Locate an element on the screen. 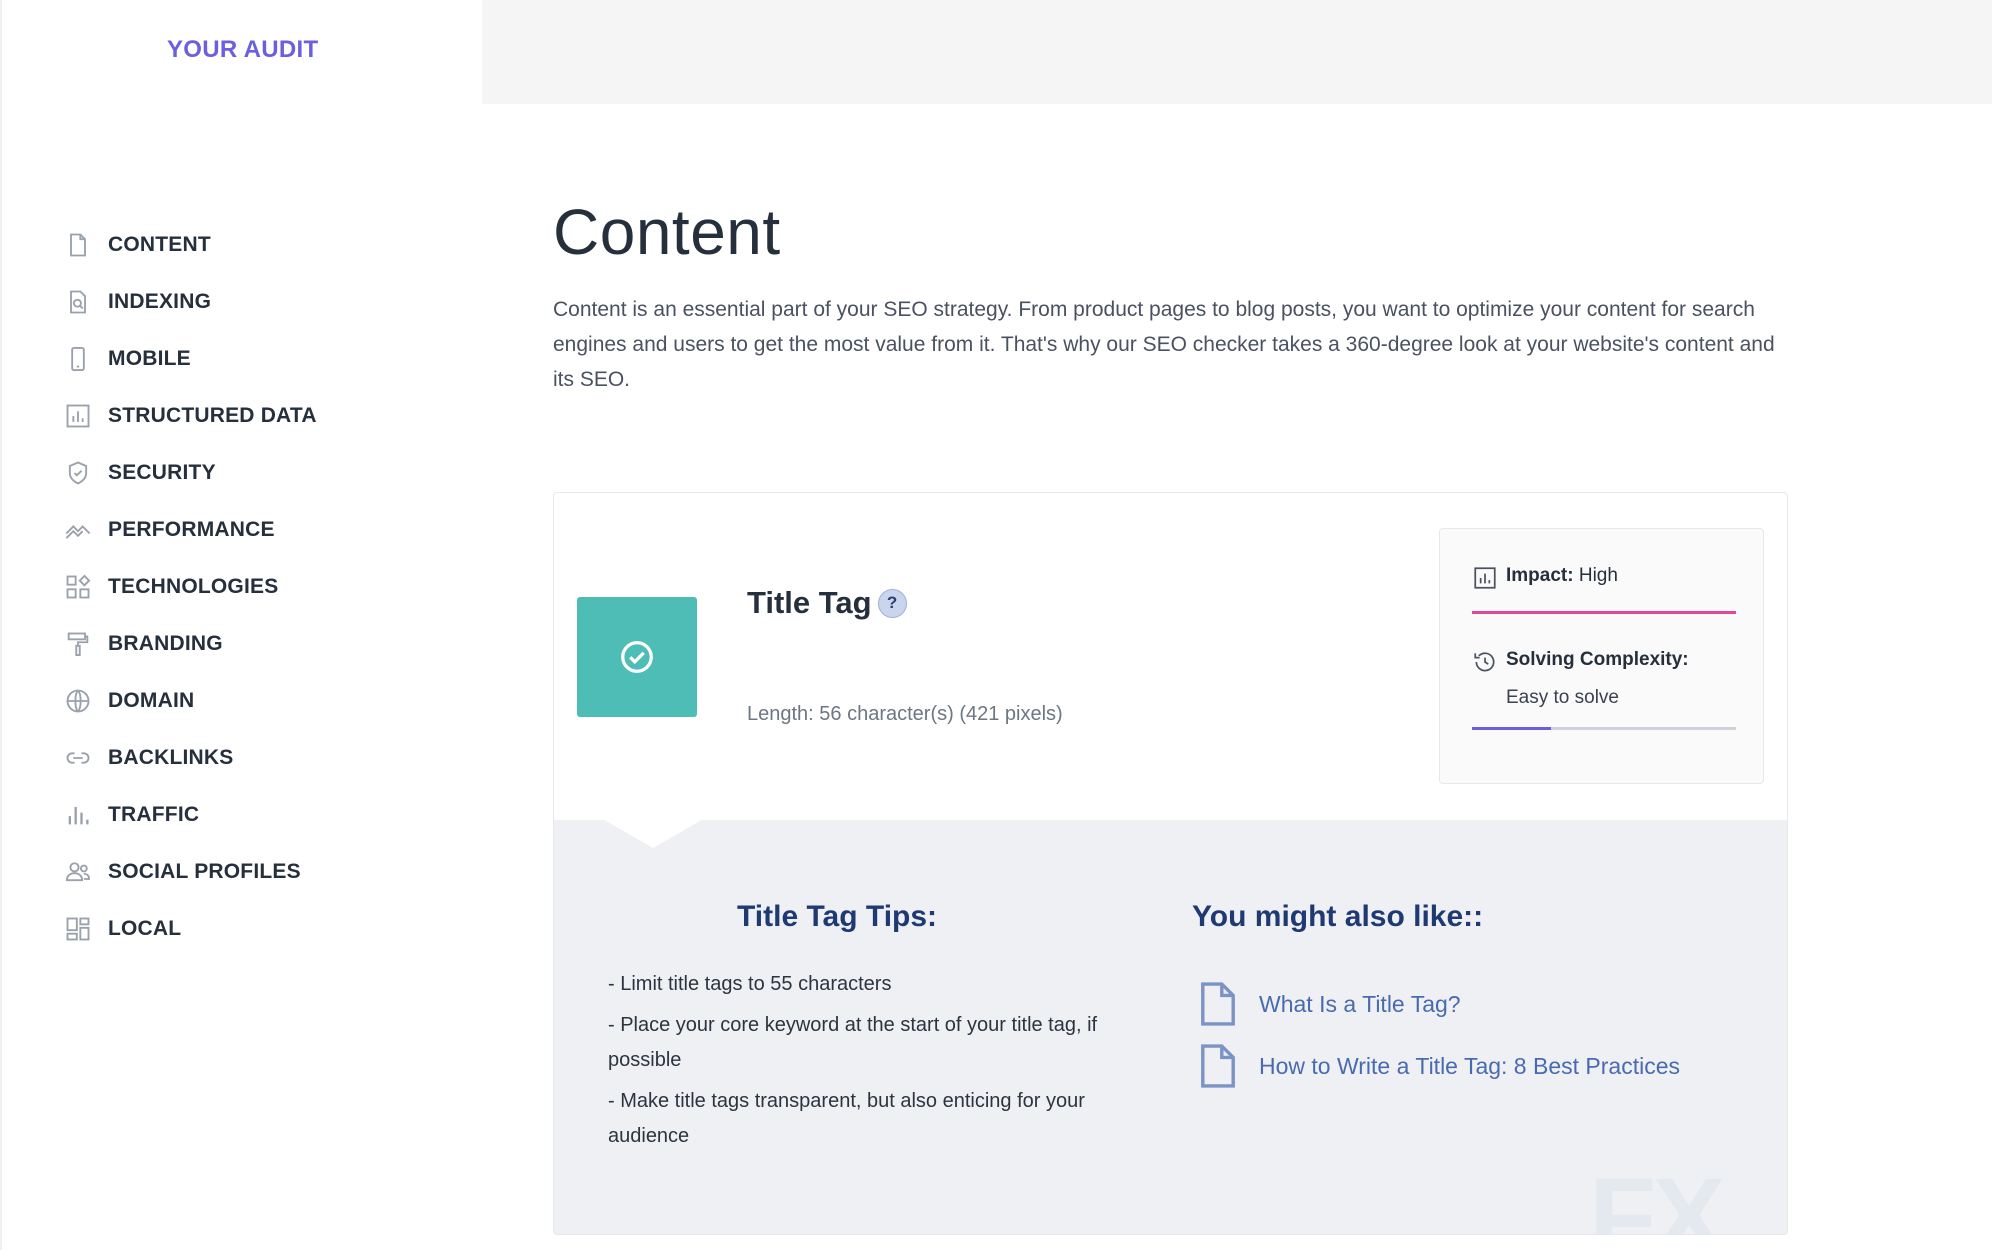 Image resolution: width=1992 pixels, height=1250 pixels. sidebar-item-label: CONTENT is located at coordinates (159, 244).